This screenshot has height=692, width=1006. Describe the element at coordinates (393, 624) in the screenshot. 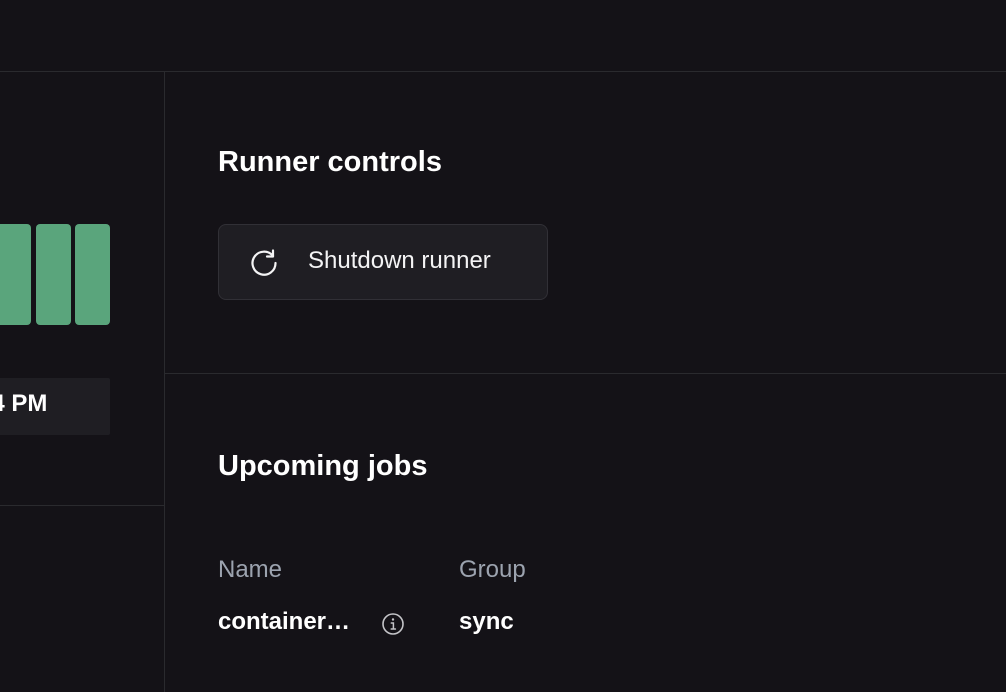

I see `info-icon` at that location.